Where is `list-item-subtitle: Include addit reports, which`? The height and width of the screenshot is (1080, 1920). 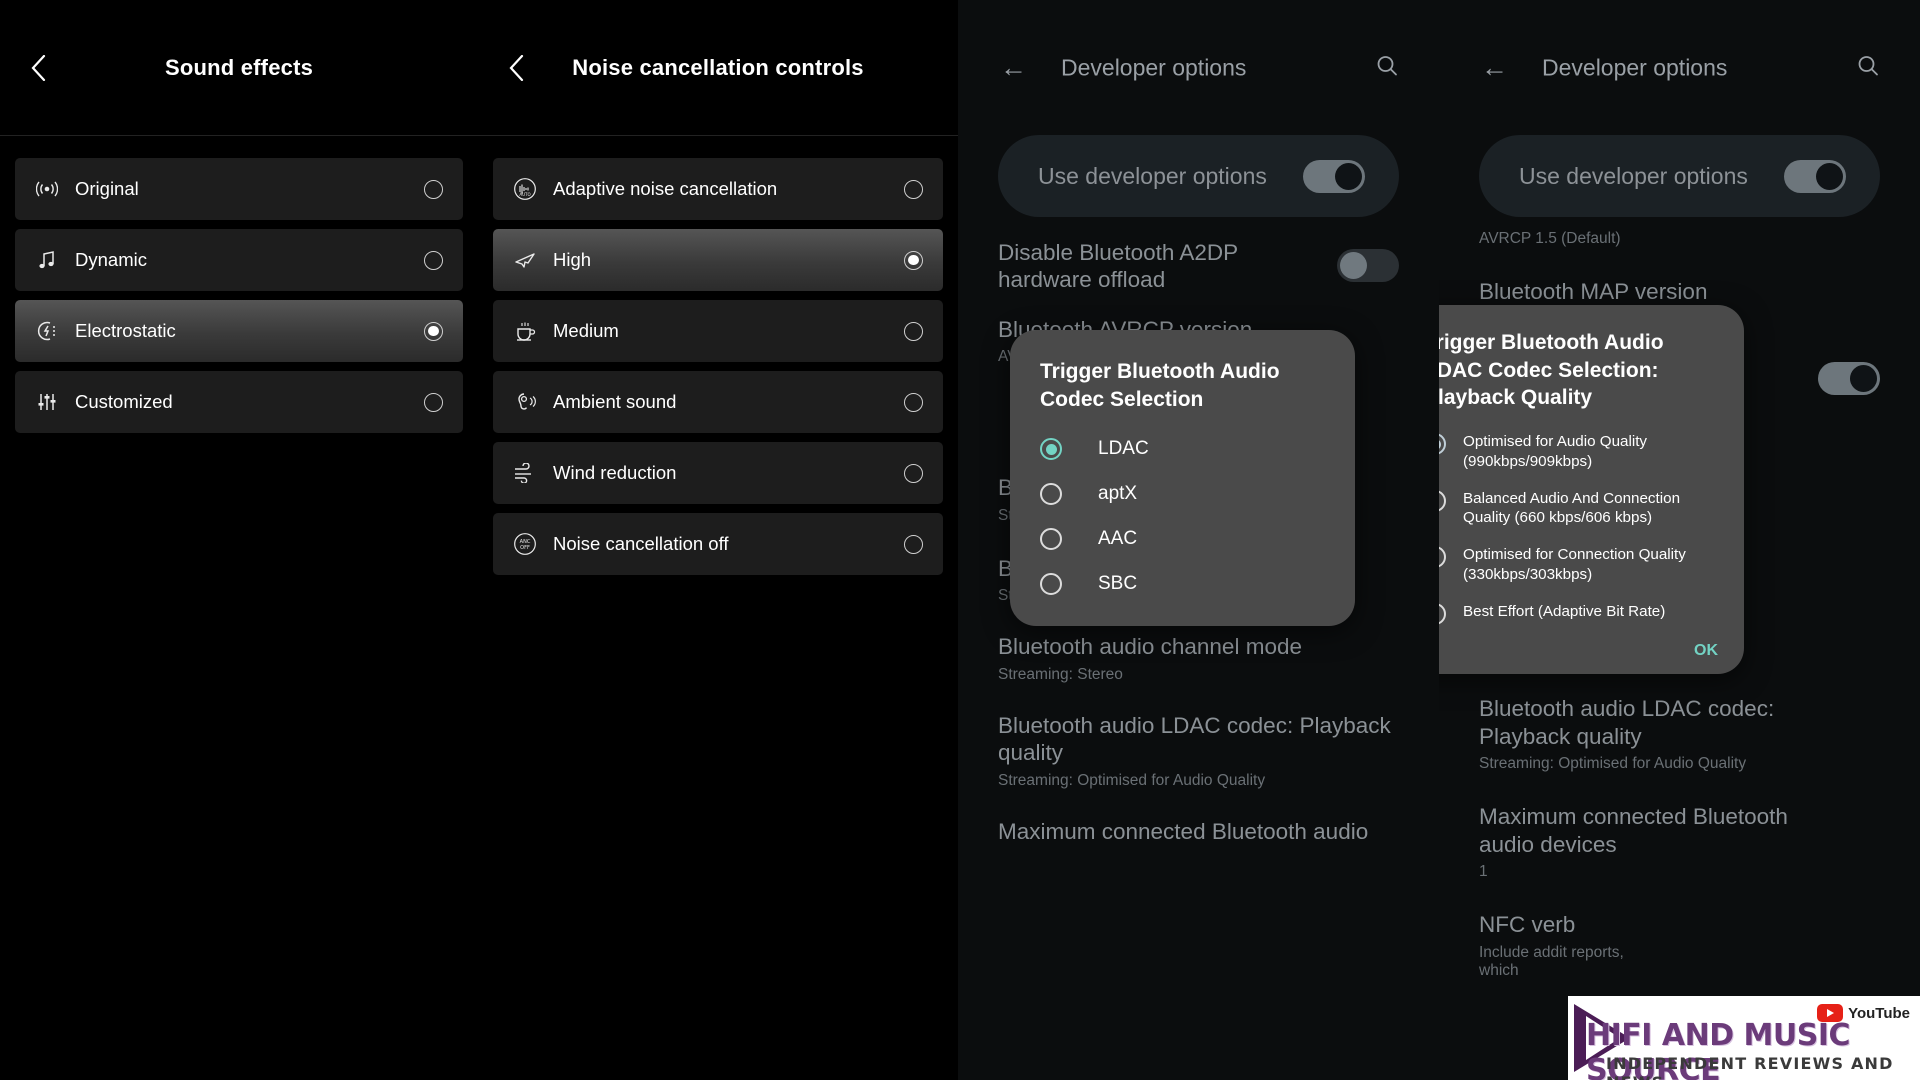
list-item-subtitle: Include addit reports, which is located at coordinates (1551, 961).